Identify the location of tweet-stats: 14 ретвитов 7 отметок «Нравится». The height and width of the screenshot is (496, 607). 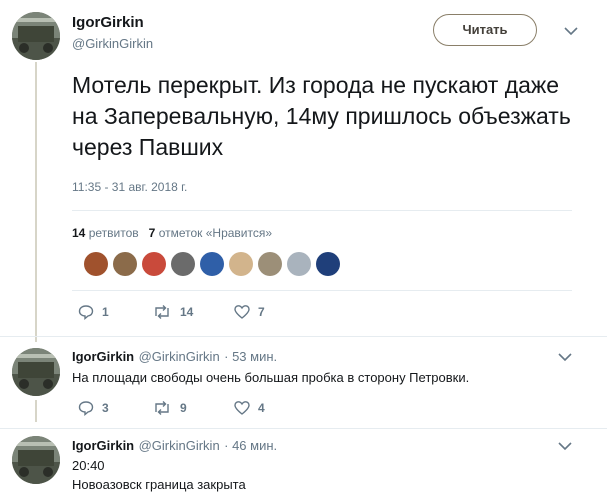
(172, 233).